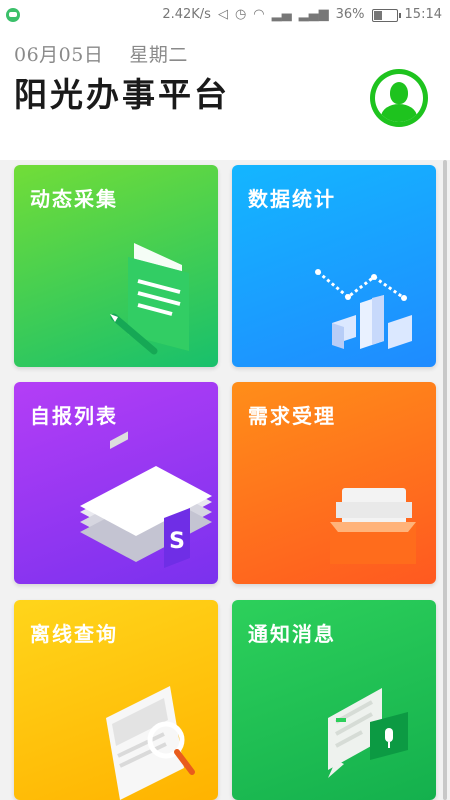 The height and width of the screenshot is (800, 450). I want to click on signal-icon: ▂▄, so click(281, 14).